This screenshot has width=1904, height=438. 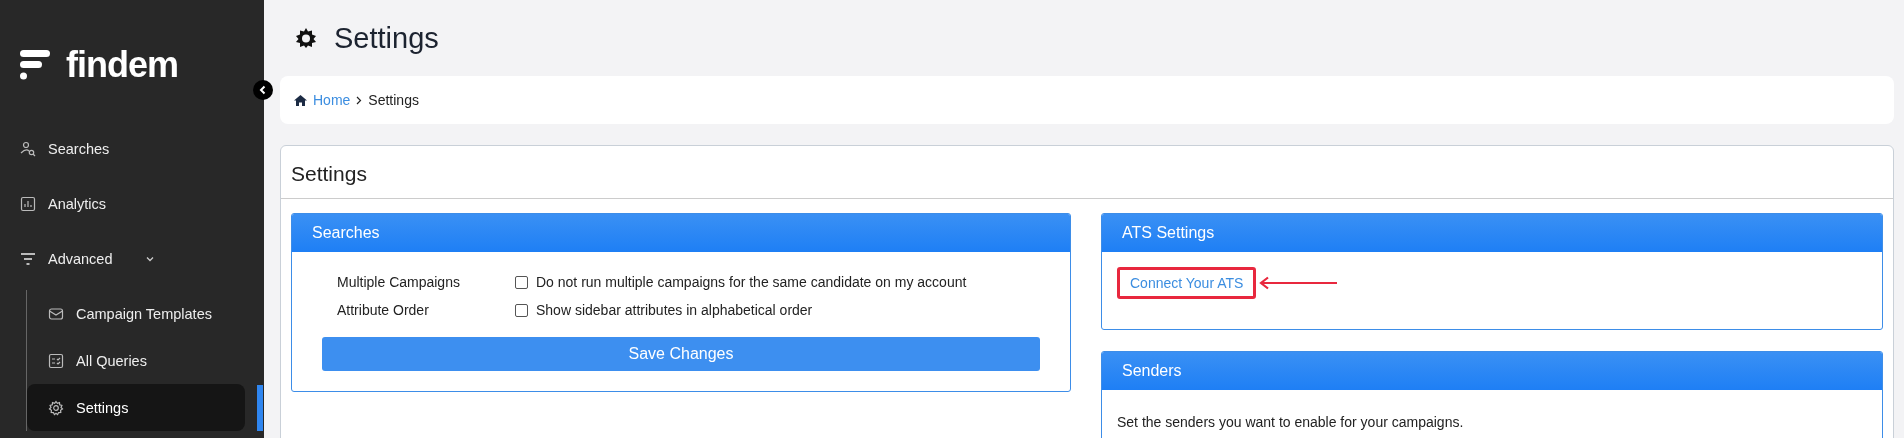 What do you see at coordinates (1298, 283) in the screenshot?
I see `annotation-arrow-icon` at bounding box center [1298, 283].